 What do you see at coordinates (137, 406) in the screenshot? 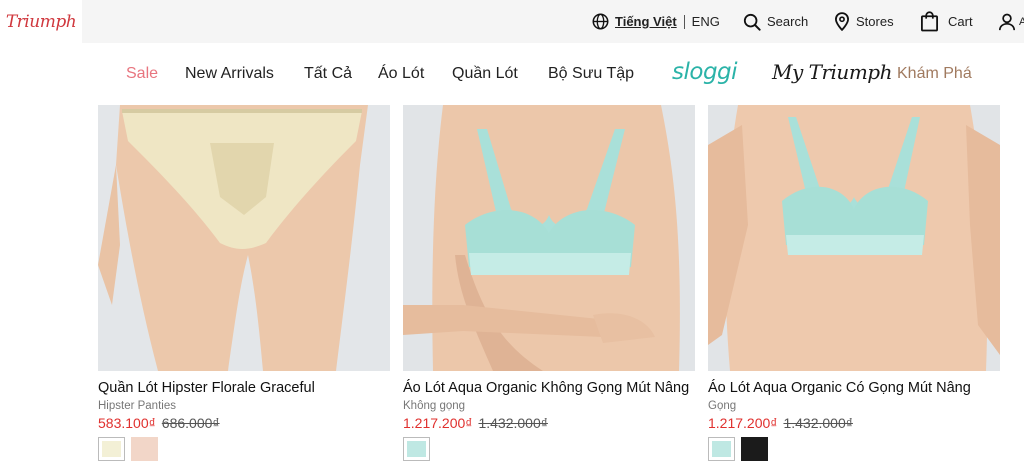
I see `product-subtitle: Hipster Panties` at bounding box center [137, 406].